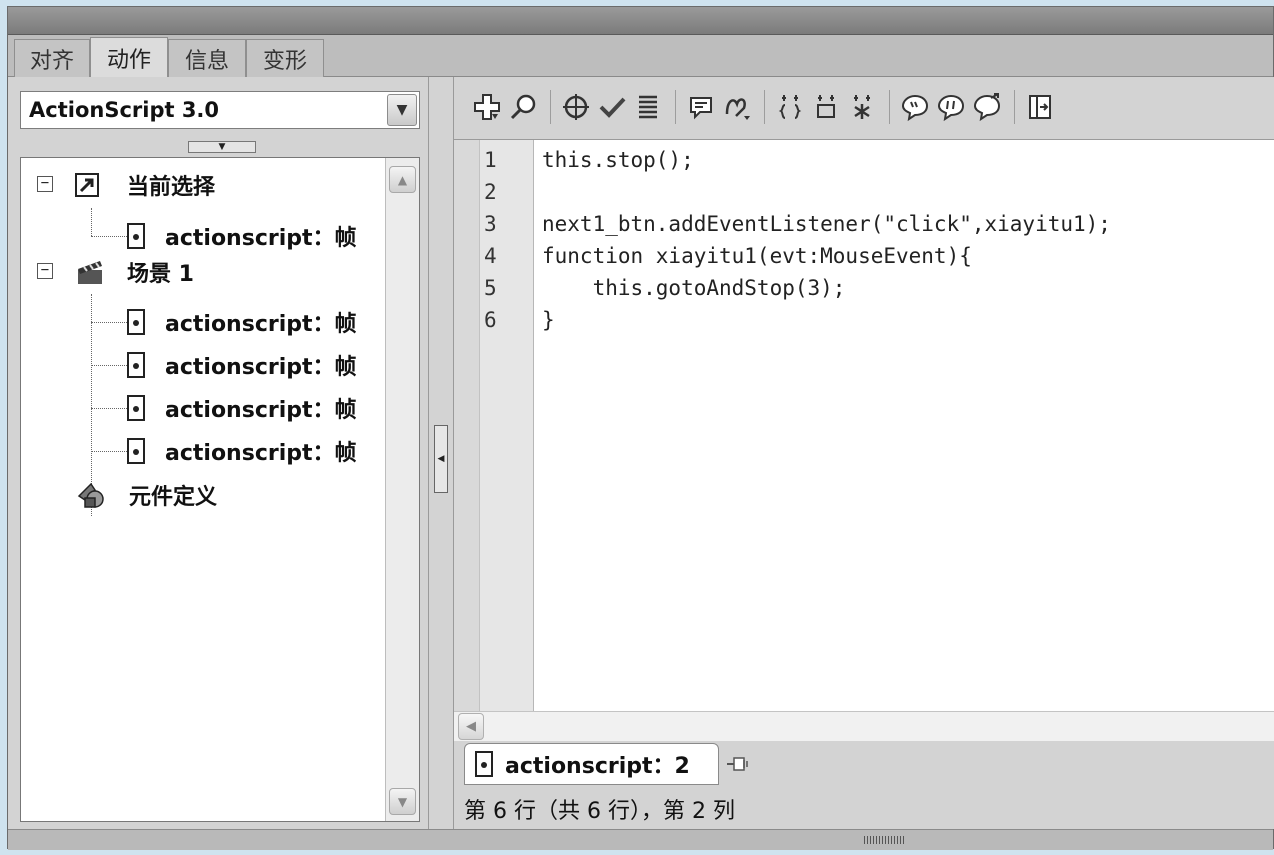  I want to click on debug-options-icon, so click(737, 107).